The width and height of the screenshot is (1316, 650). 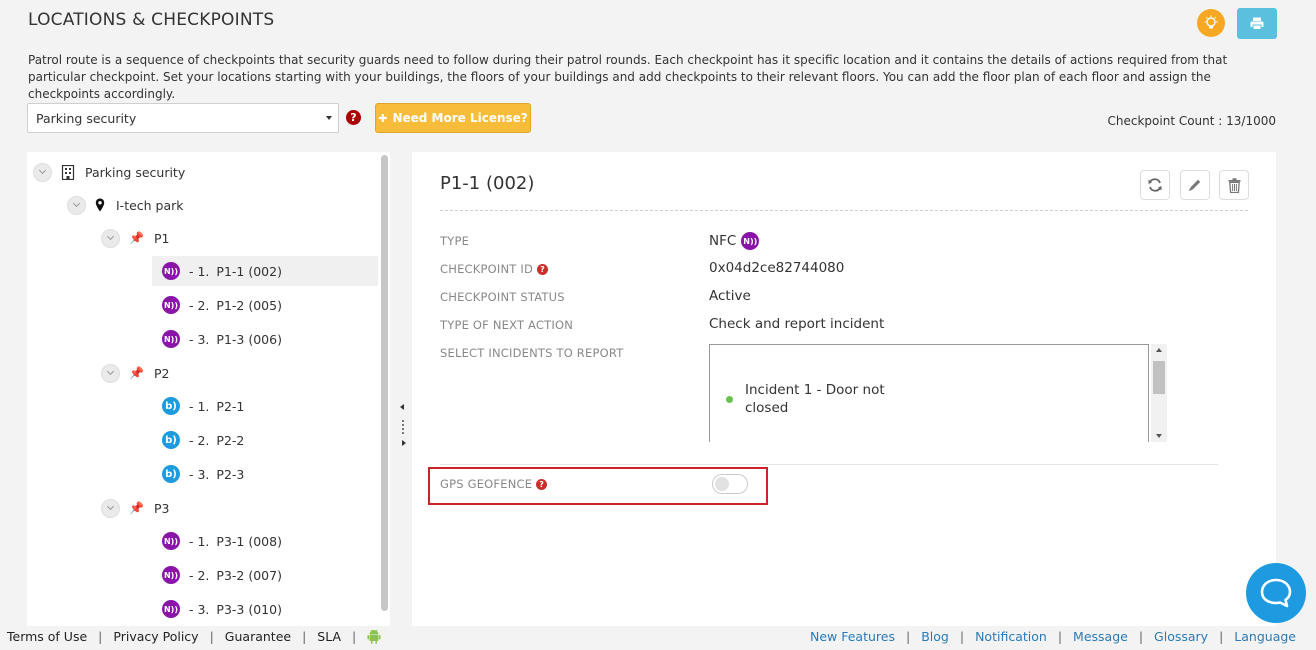 I want to click on delete-button, so click(x=1234, y=185).